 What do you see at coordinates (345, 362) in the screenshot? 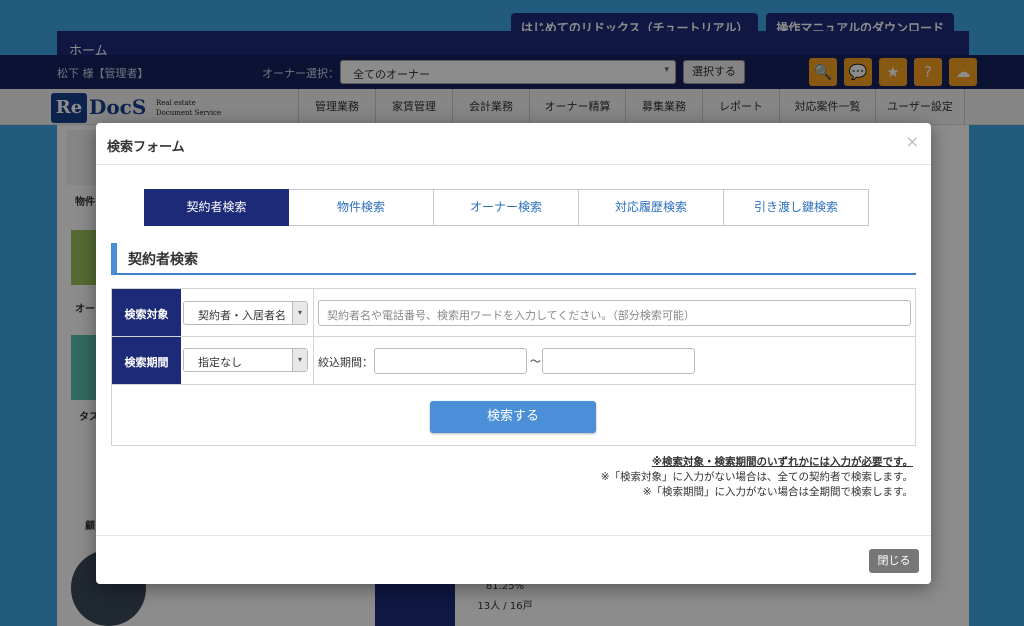
I see `period-label: 絞込期間：` at bounding box center [345, 362].